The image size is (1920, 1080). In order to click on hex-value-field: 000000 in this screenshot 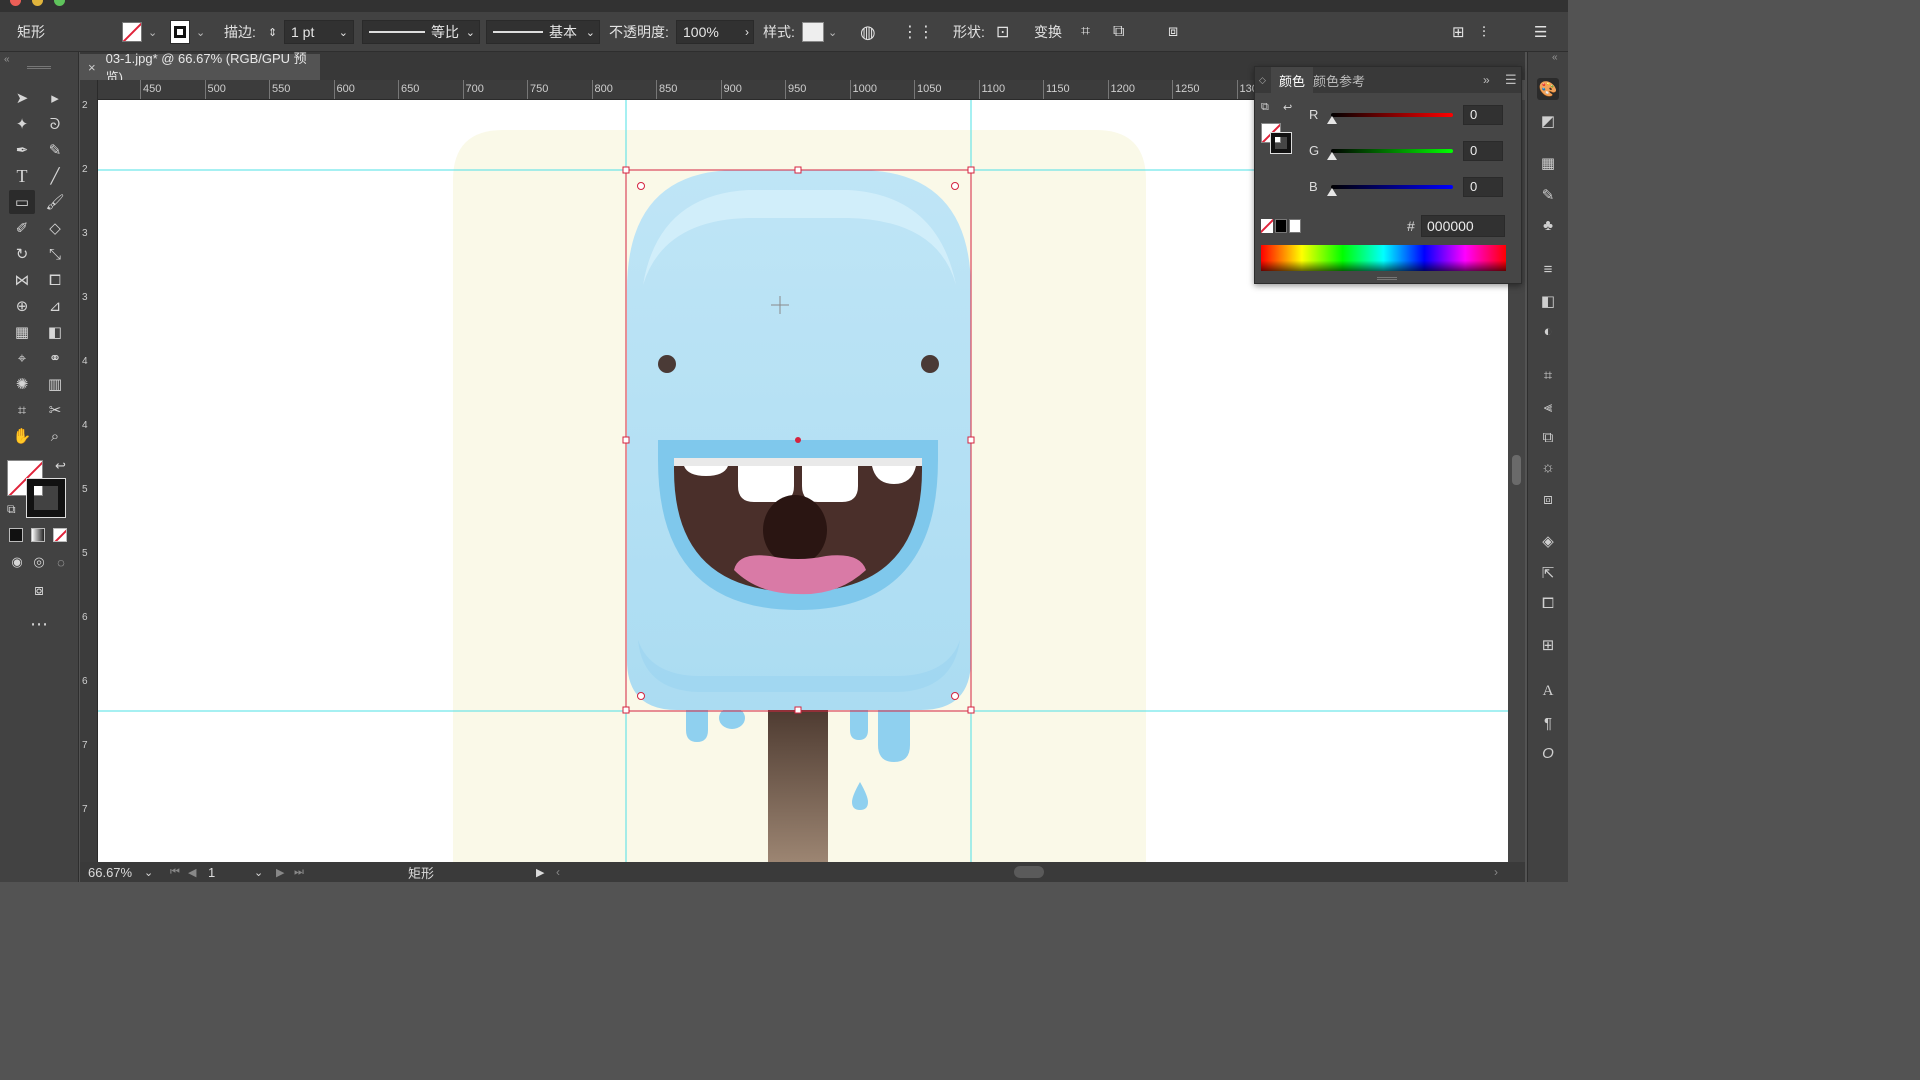, I will do `click(1463, 226)`.